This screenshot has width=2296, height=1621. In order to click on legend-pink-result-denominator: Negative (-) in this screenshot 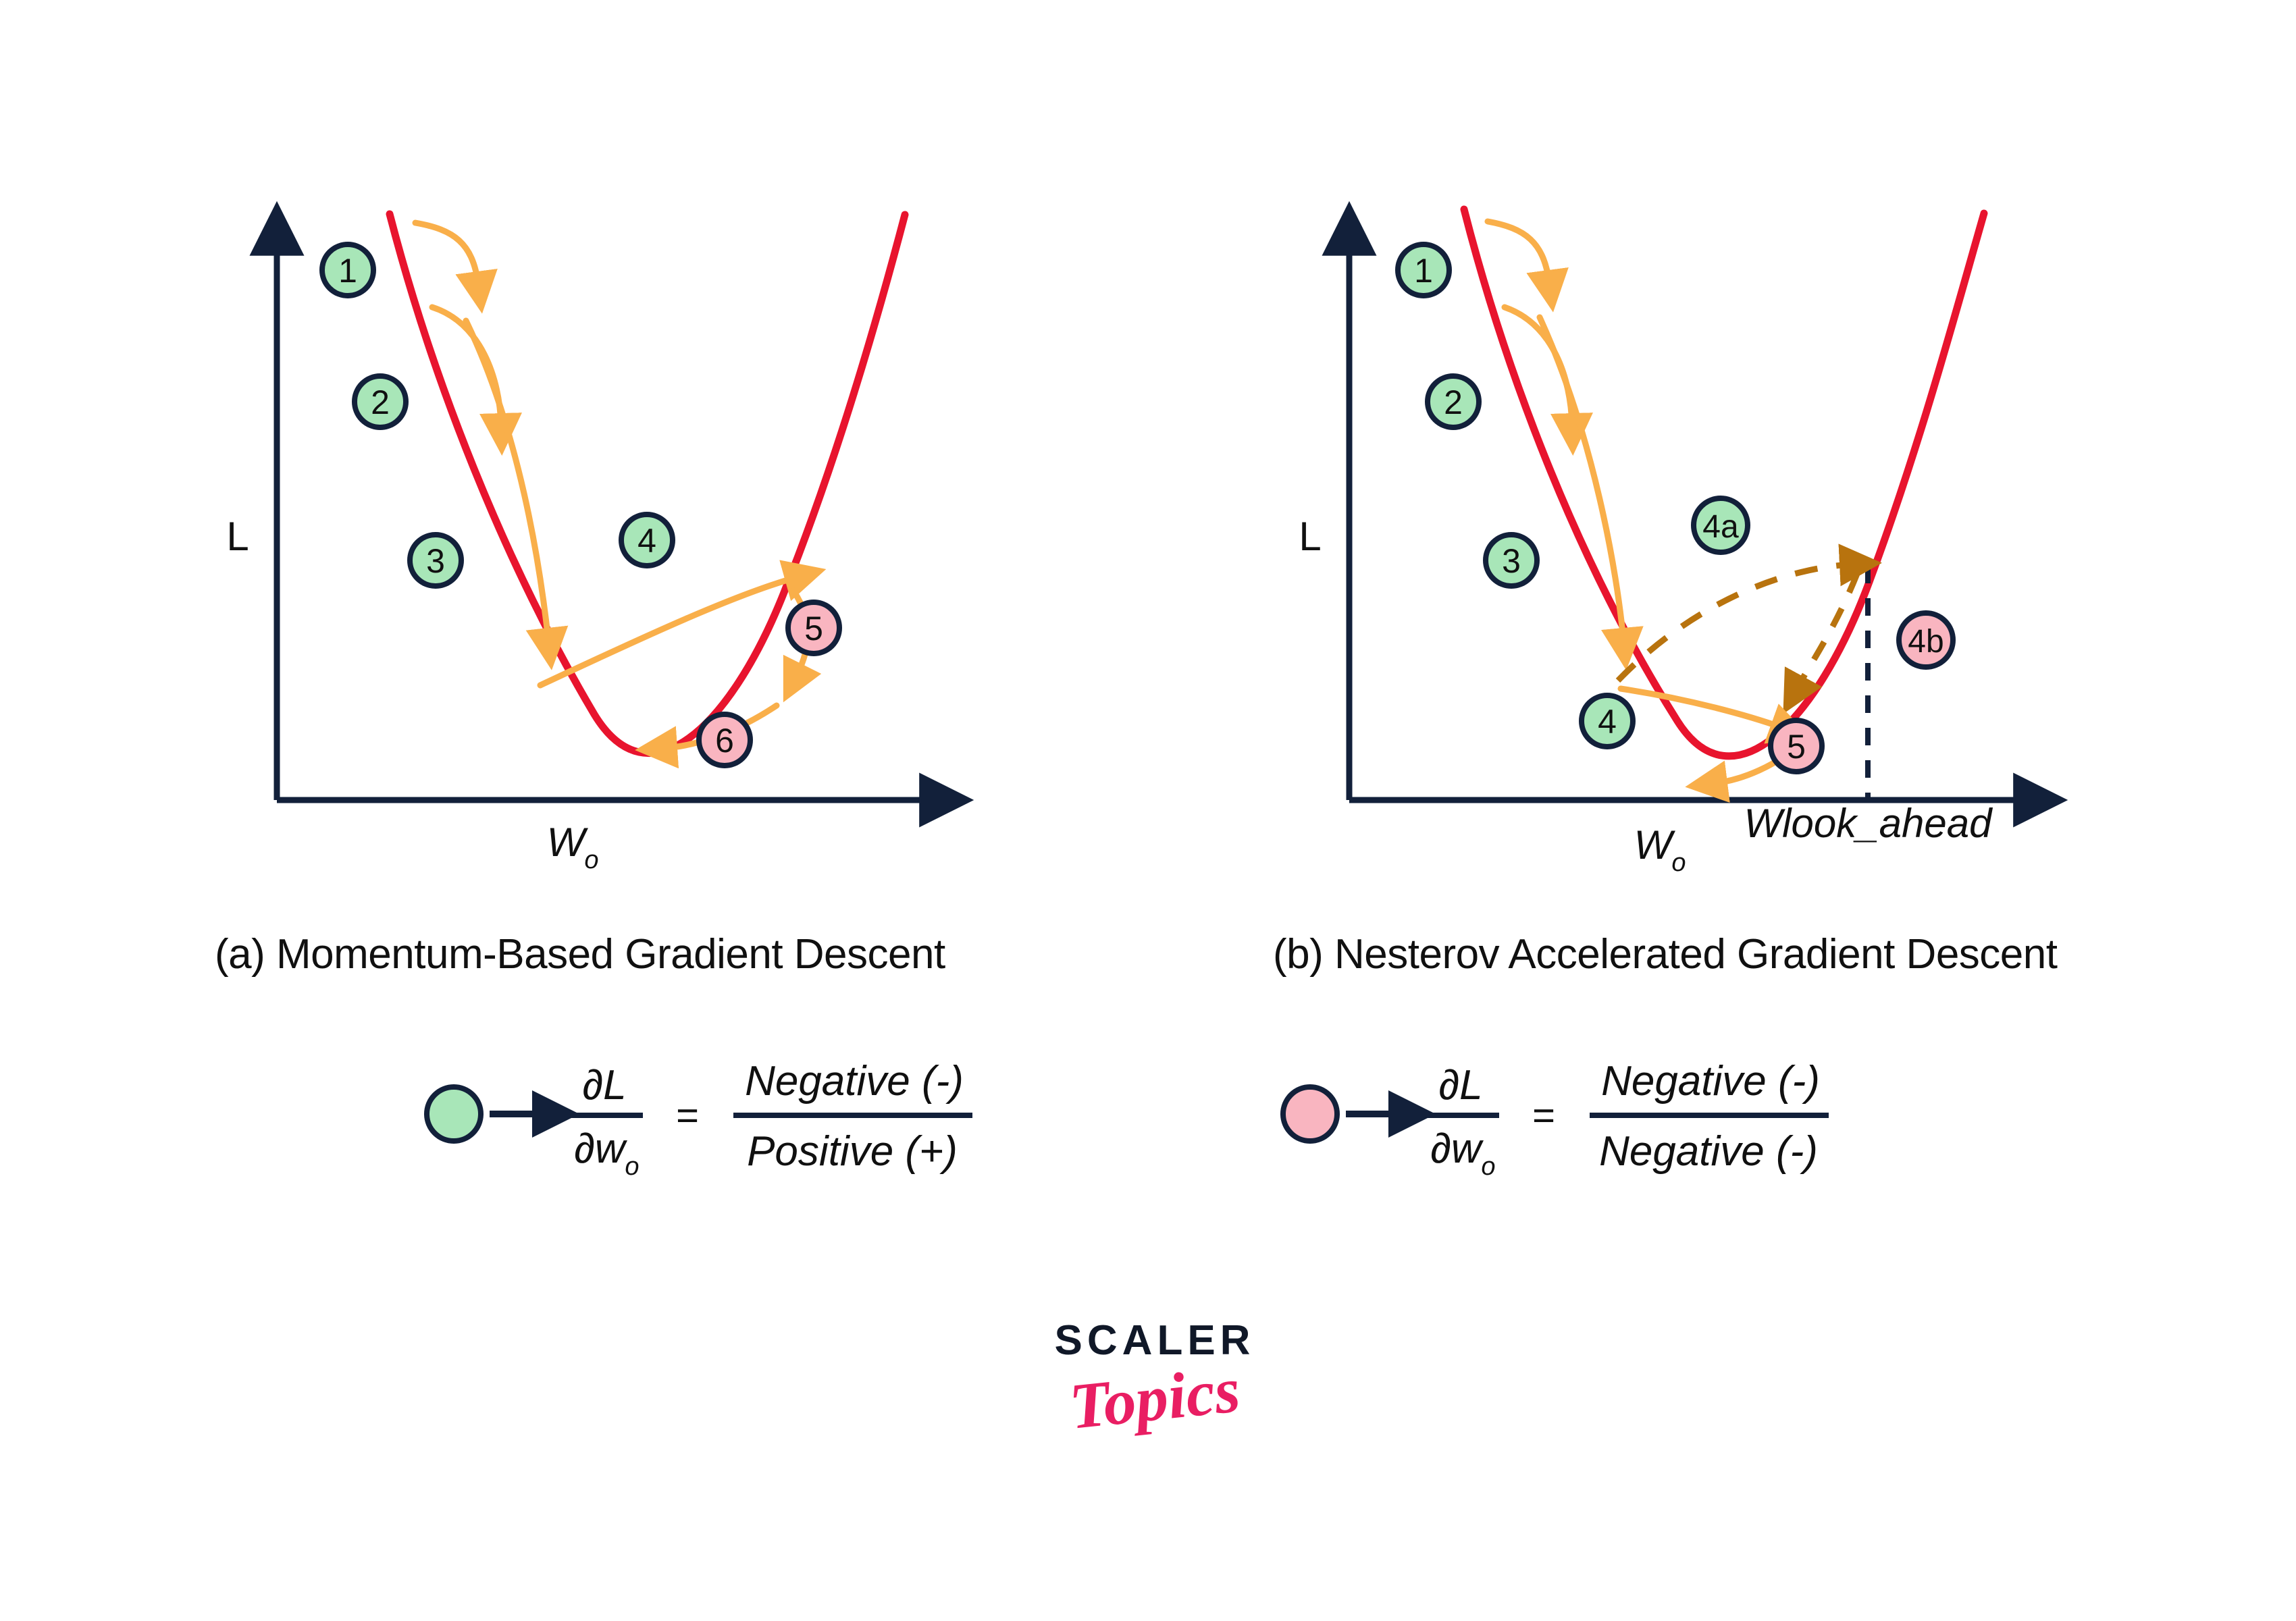, I will do `click(1708, 1151)`.